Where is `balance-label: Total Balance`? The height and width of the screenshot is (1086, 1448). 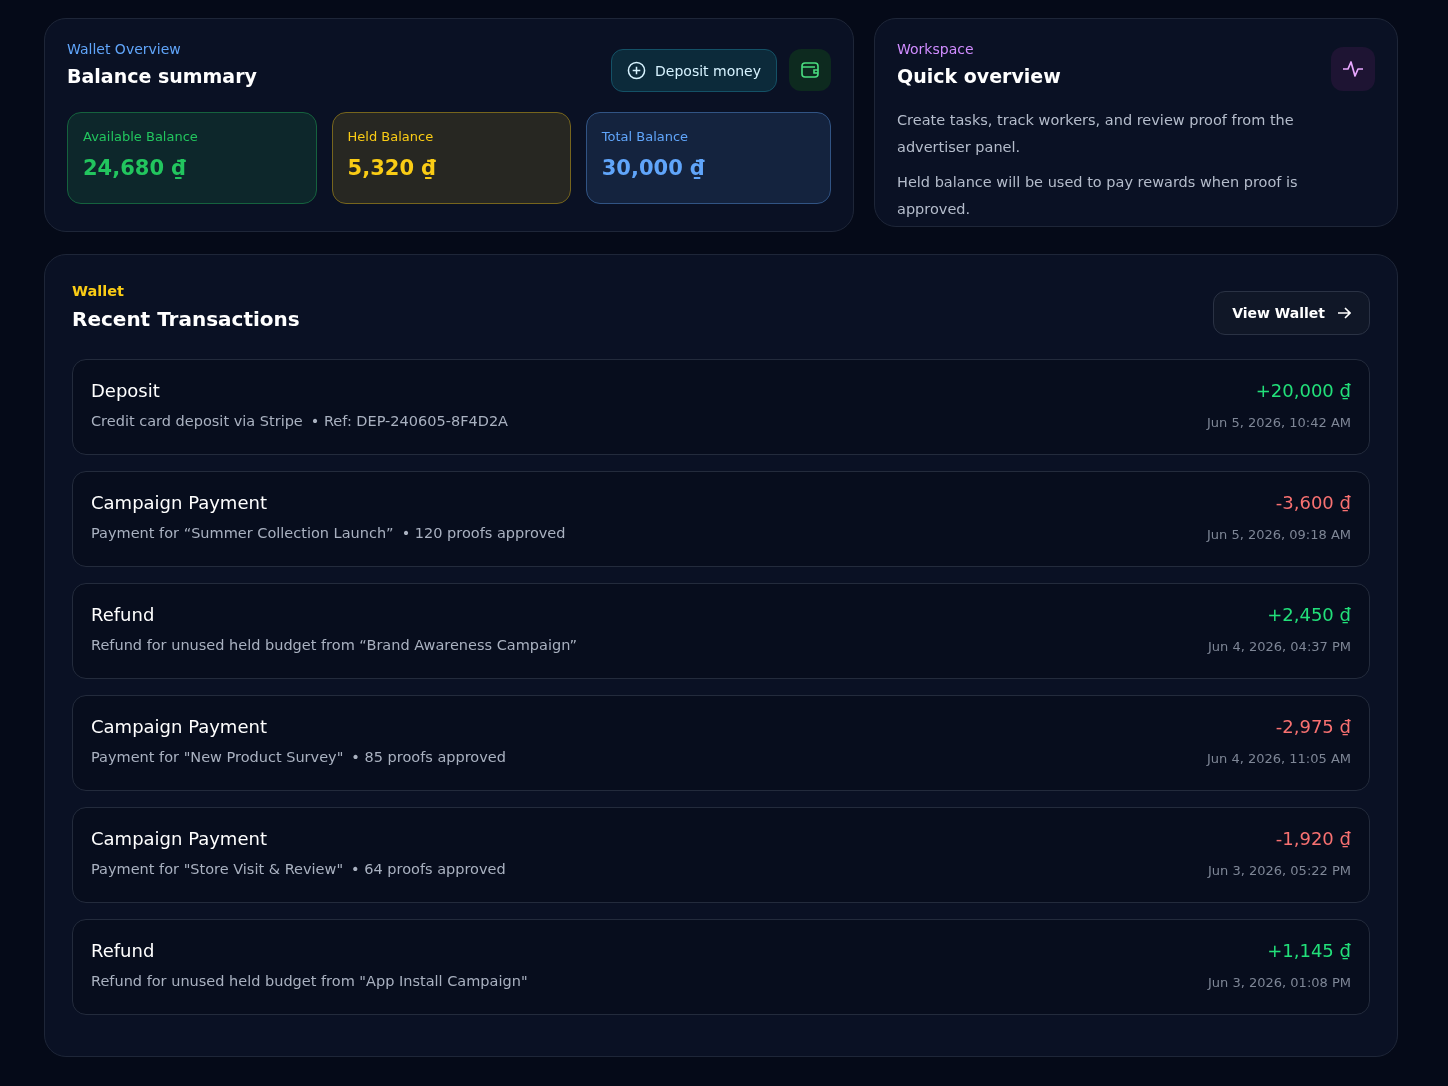
balance-label: Total Balance is located at coordinates (645, 136).